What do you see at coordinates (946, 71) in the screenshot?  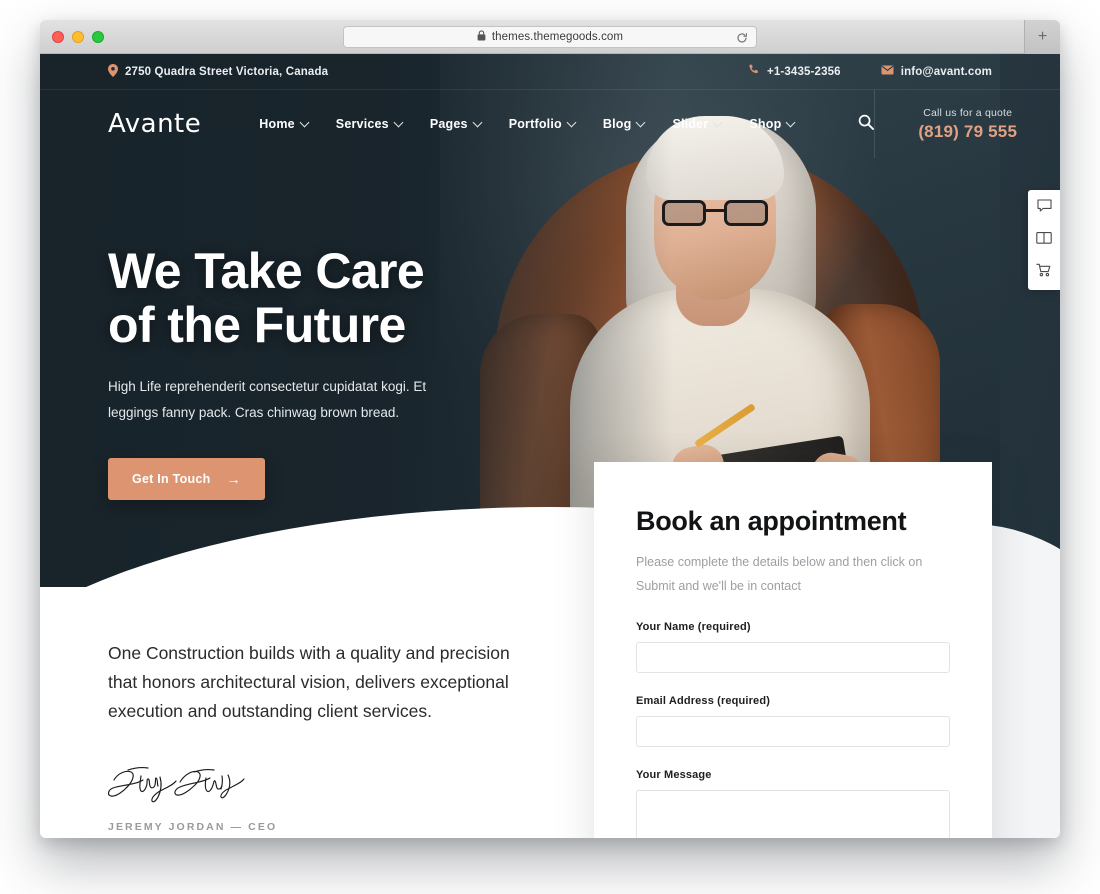 I see `email-text: info@avant.com` at bounding box center [946, 71].